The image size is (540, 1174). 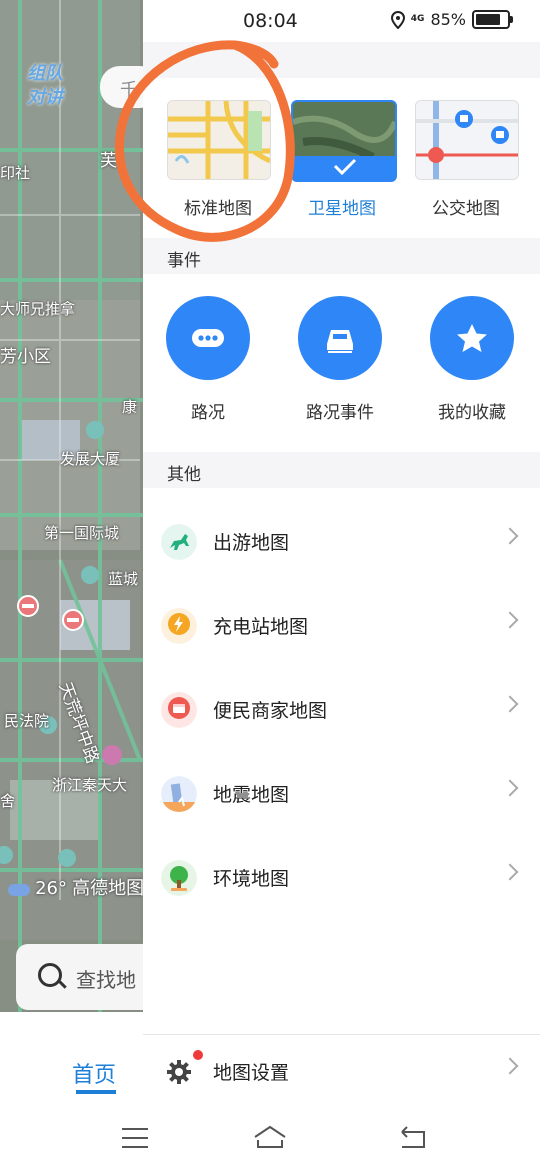 I want to click on map-settings-label: 地图设置, so click(x=251, y=1073).